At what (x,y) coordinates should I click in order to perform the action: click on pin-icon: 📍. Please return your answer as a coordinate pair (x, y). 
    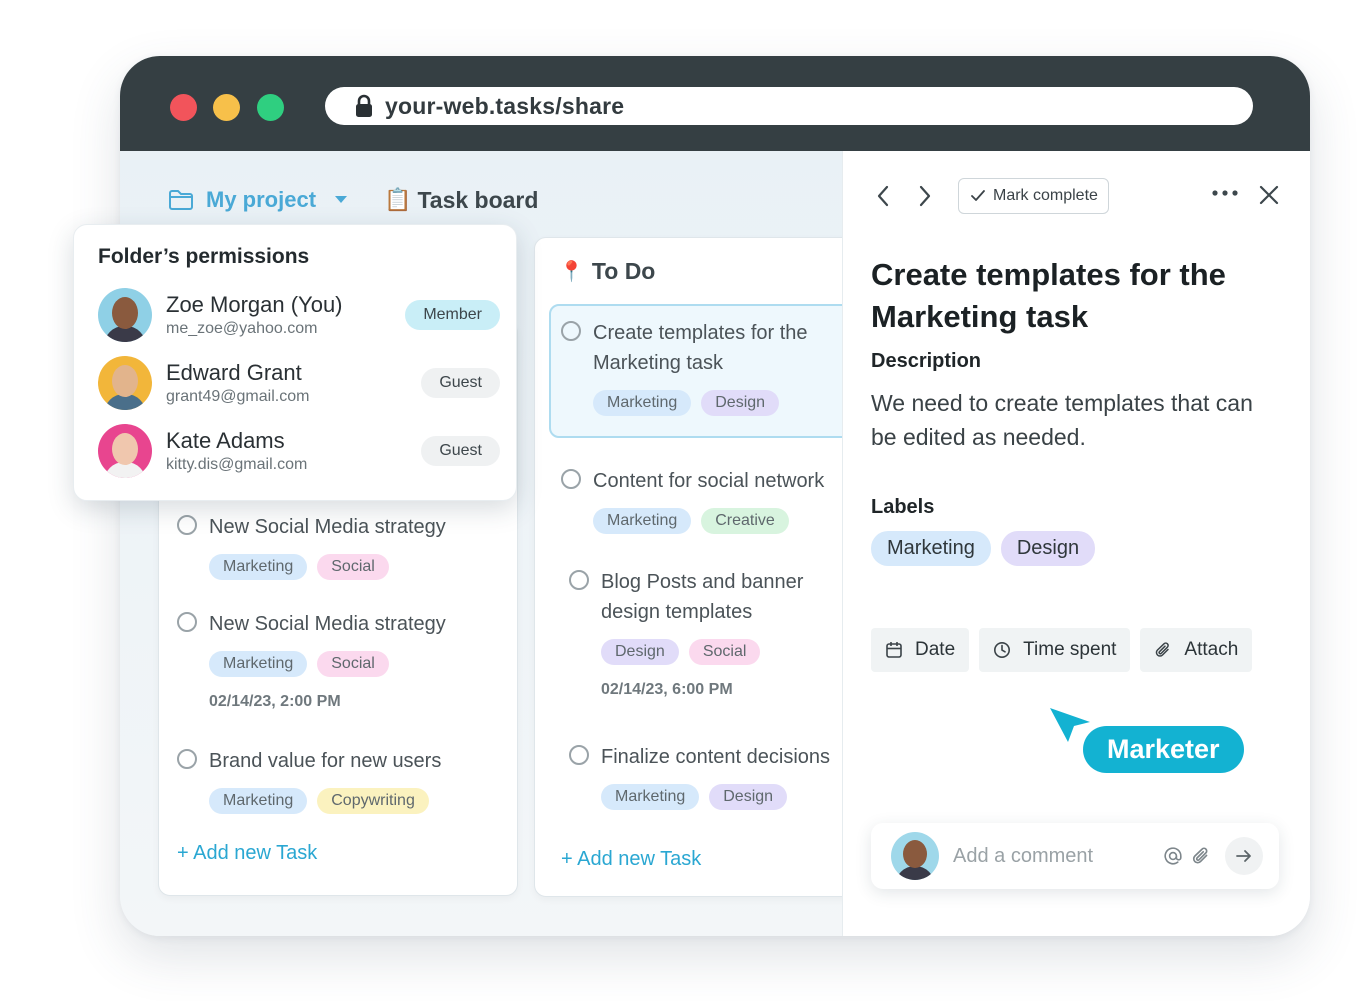
    Looking at the image, I should click on (571, 272).